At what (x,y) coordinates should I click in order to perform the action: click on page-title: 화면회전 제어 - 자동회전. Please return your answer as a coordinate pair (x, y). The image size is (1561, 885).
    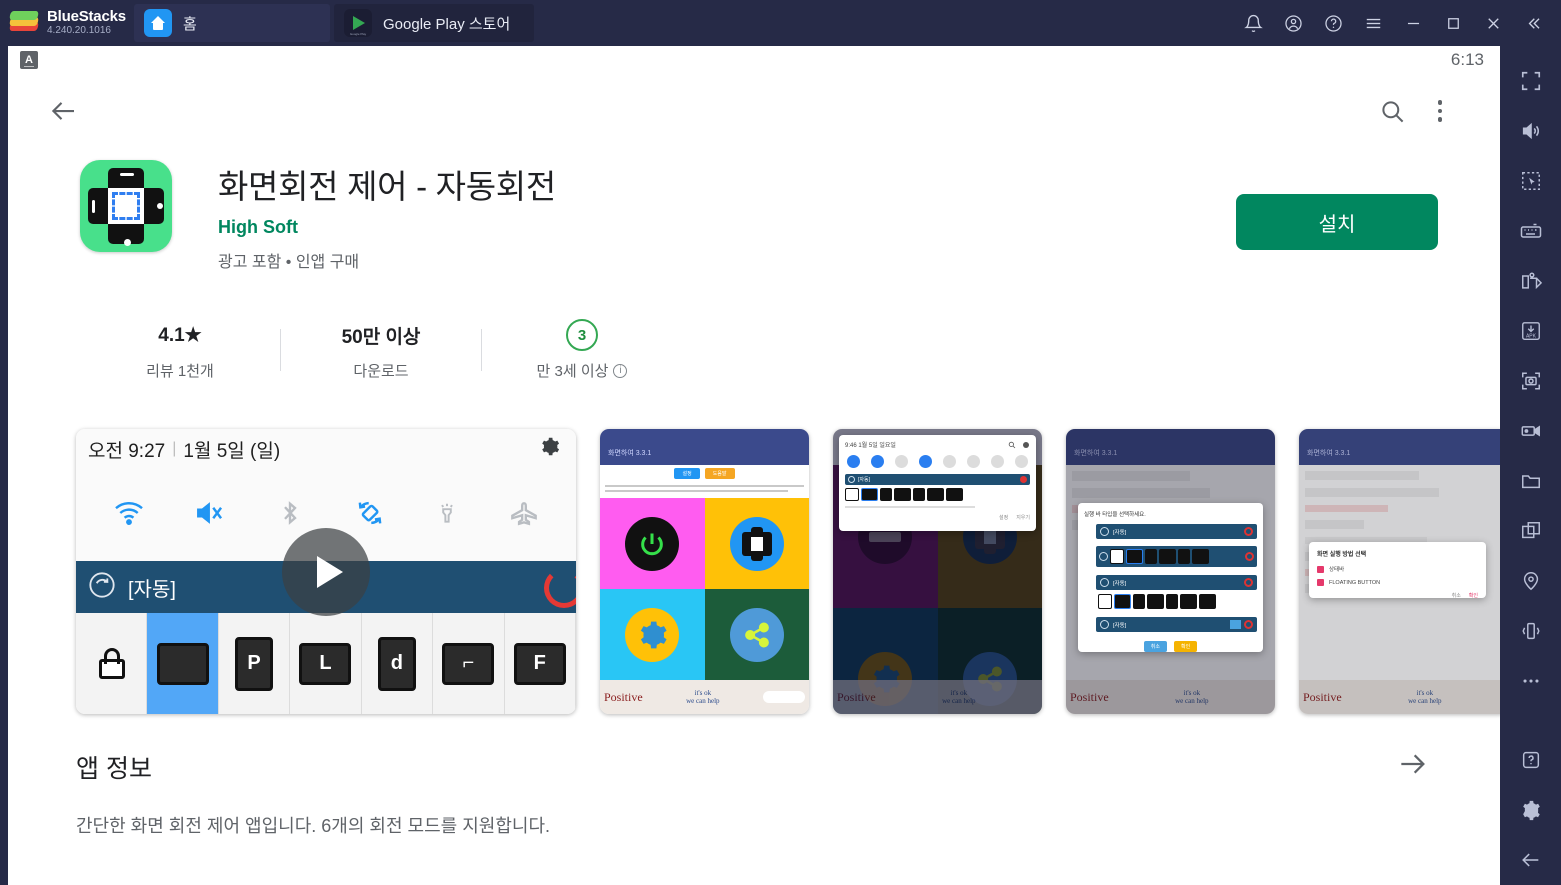
    Looking at the image, I should click on (387, 186).